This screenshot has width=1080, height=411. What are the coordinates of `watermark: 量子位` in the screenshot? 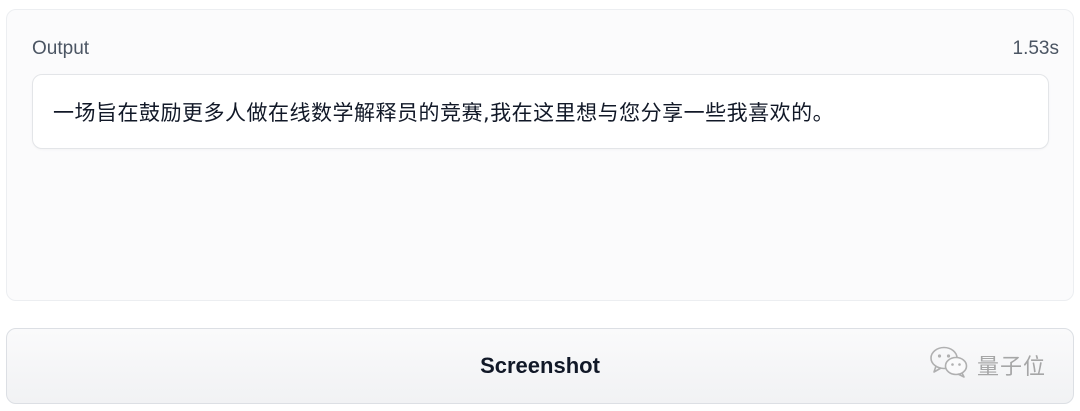 It's located at (987, 364).